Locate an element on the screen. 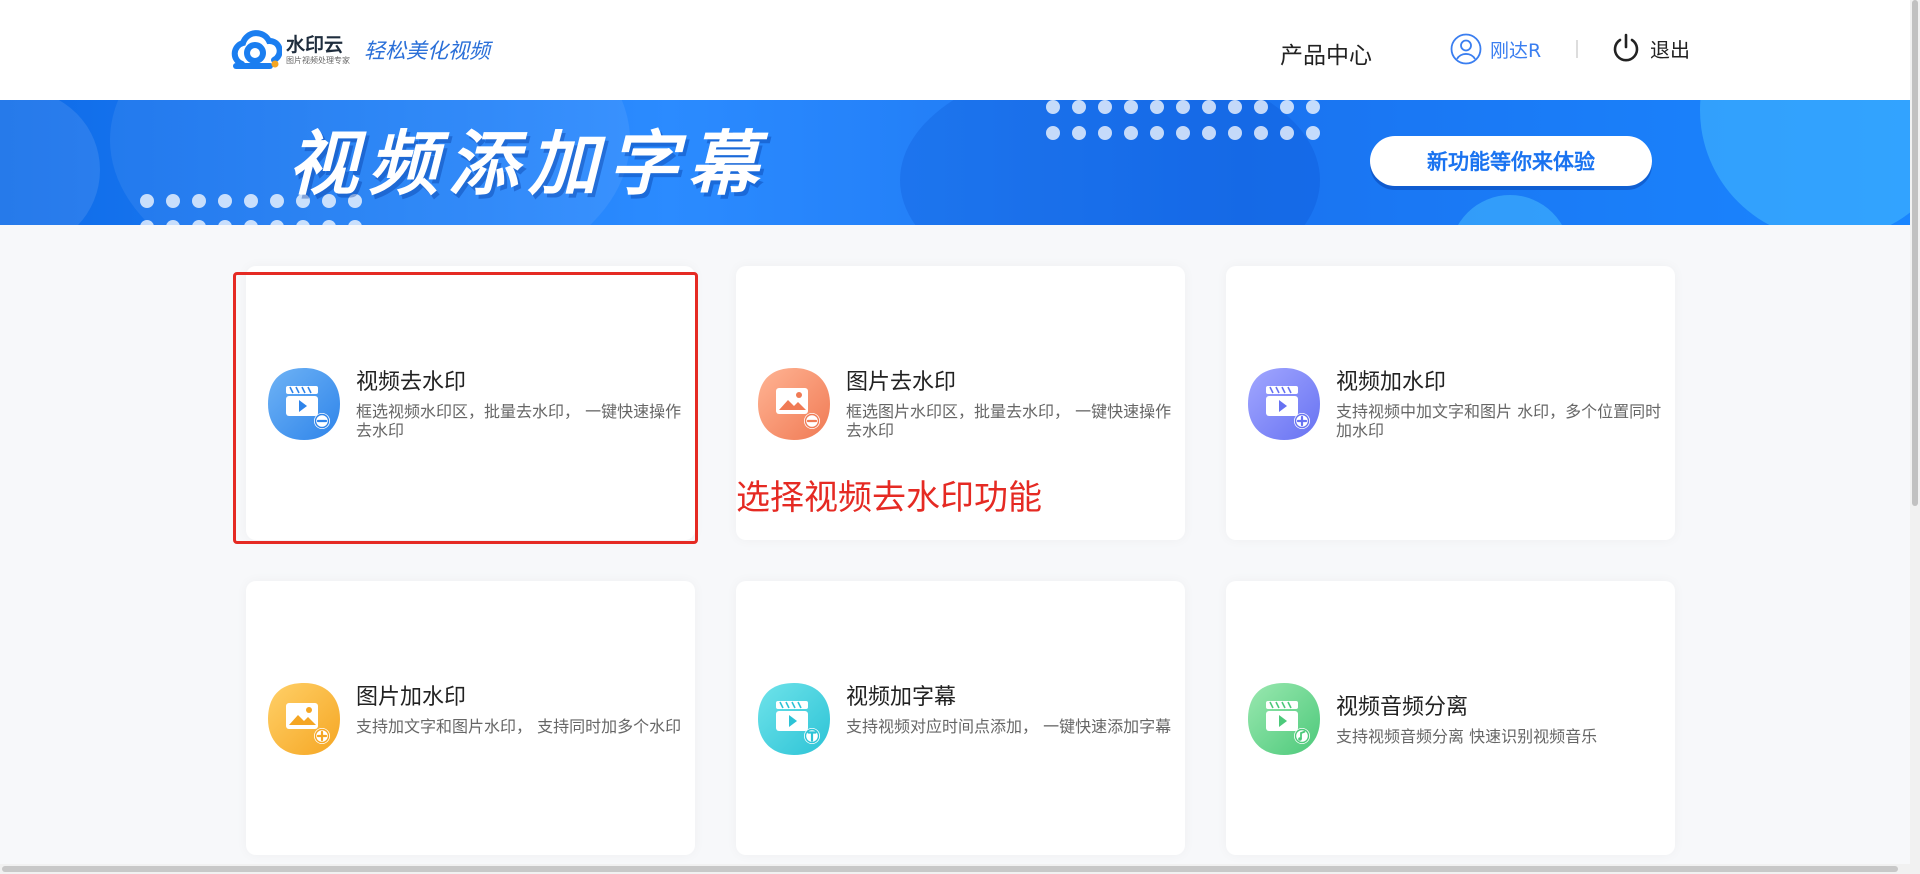  banner-dots is located at coordinates (1183, 120).